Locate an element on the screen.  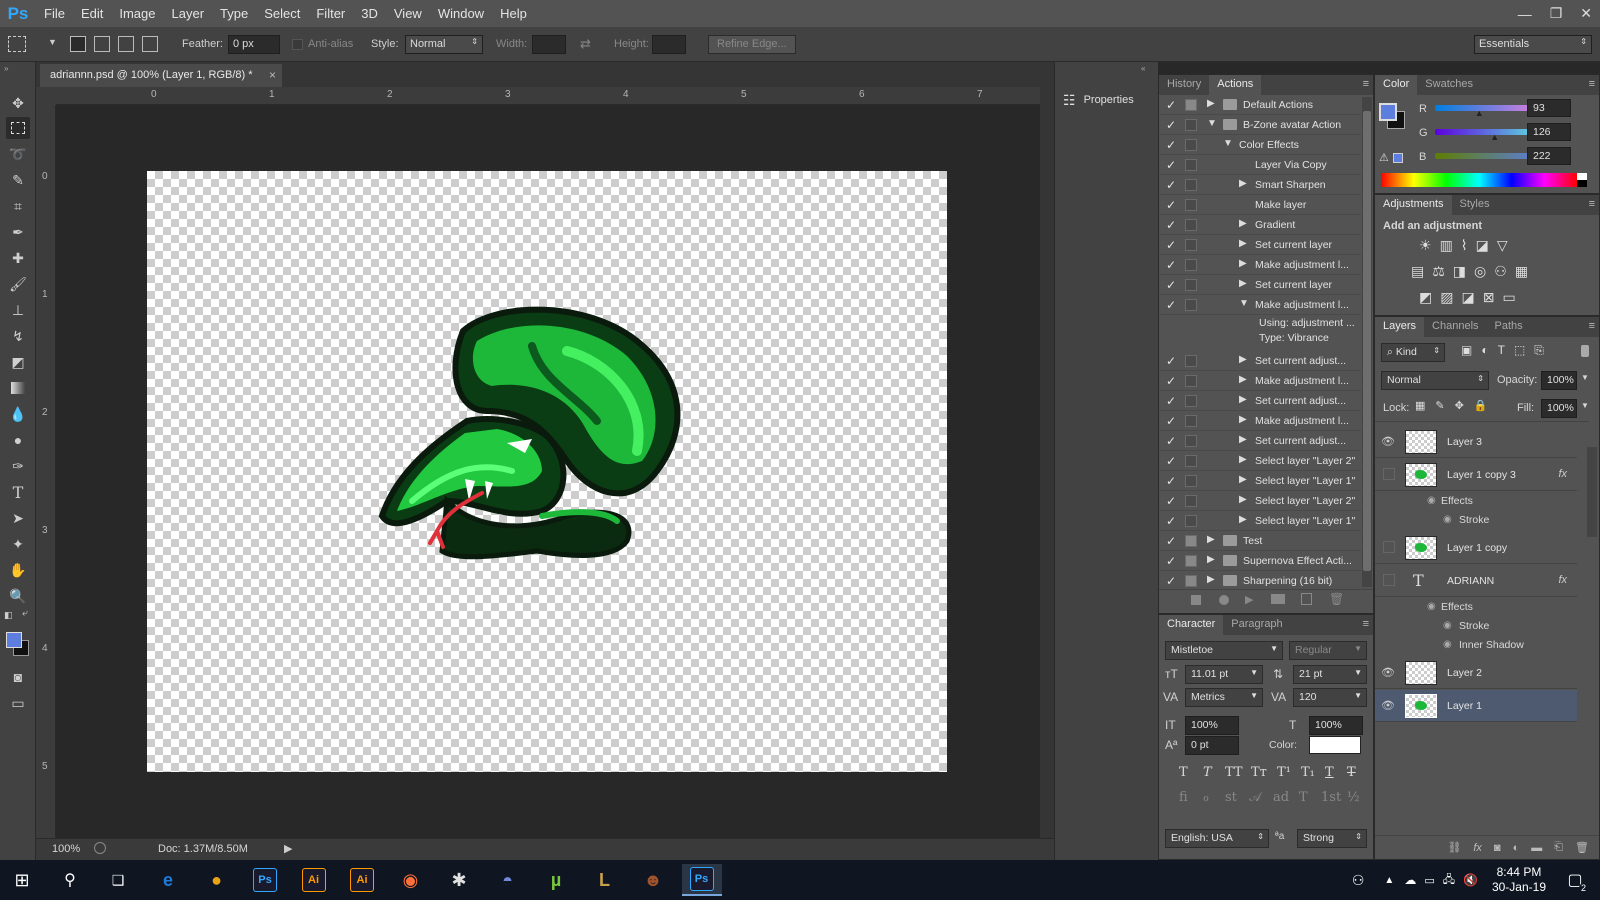
threshold-icon: ◪ is located at coordinates (1467, 297).